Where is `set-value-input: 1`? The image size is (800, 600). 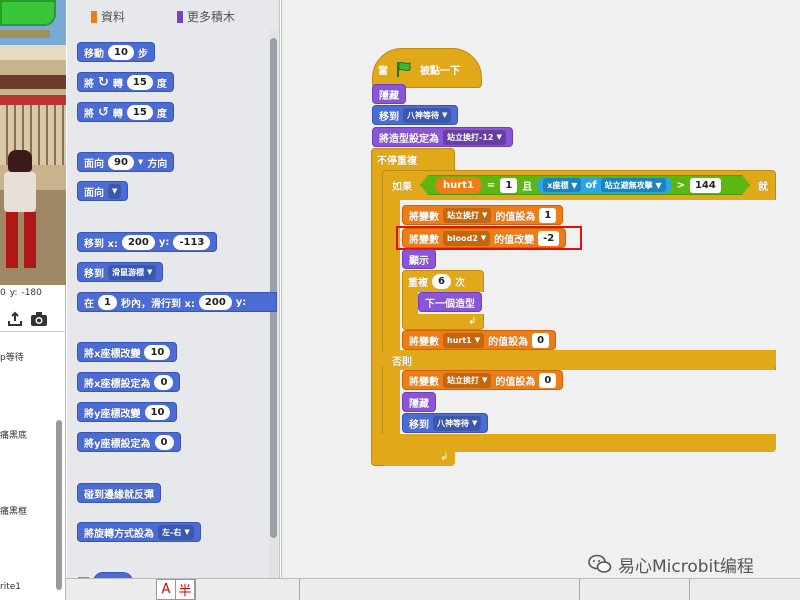 set-value-input: 1 is located at coordinates (548, 215).